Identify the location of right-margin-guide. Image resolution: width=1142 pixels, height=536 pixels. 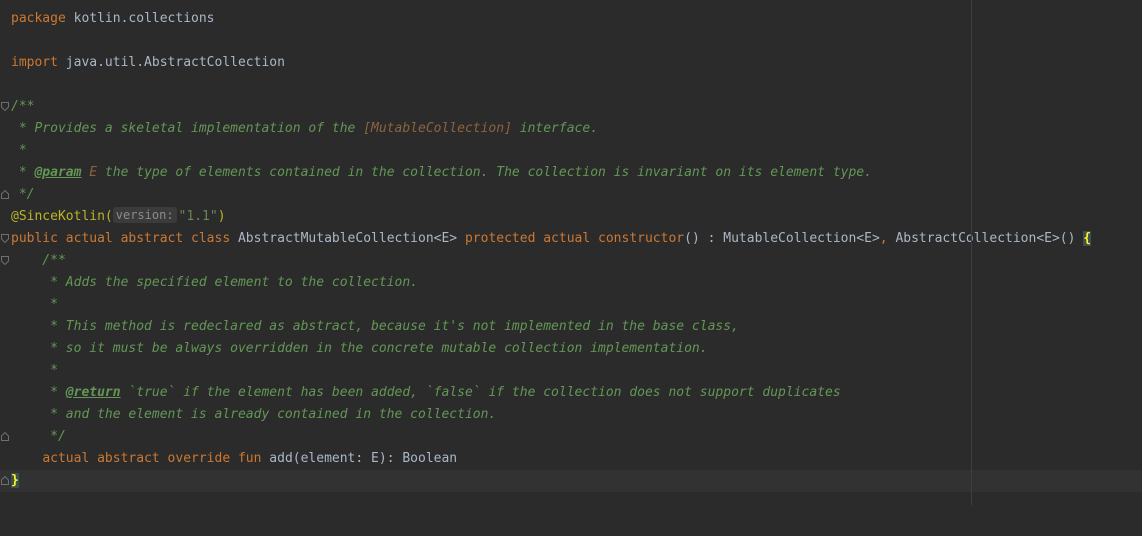
(971, 252).